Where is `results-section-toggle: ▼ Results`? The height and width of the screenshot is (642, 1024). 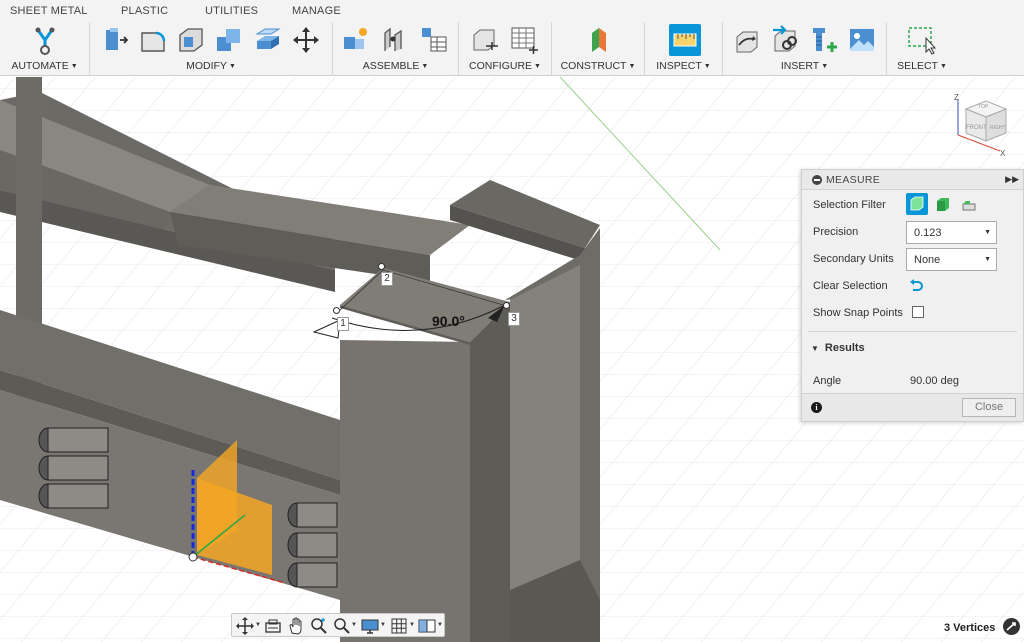 results-section-toggle: ▼ Results is located at coordinates (838, 348).